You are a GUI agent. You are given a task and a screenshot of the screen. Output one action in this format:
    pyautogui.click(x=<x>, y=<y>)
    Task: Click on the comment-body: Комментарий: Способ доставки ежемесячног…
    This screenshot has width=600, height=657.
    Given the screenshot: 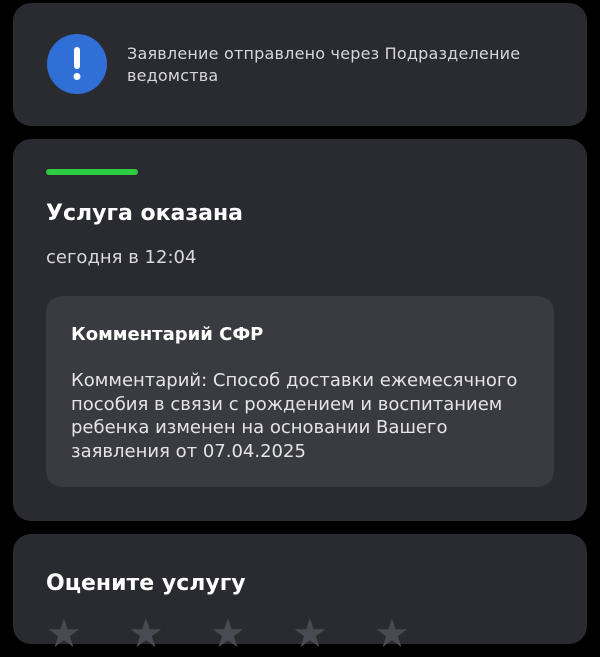 What is the action you would take?
    pyautogui.click(x=294, y=416)
    